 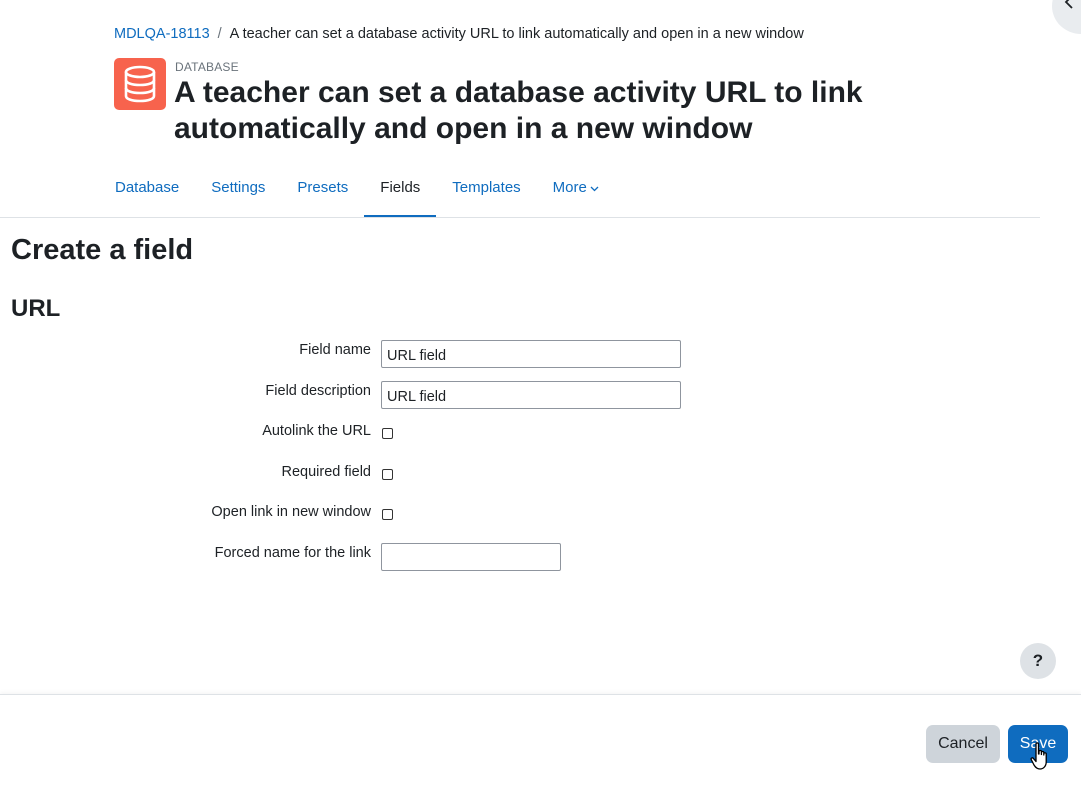 I want to click on tab-settings: Settings, so click(x=238, y=189).